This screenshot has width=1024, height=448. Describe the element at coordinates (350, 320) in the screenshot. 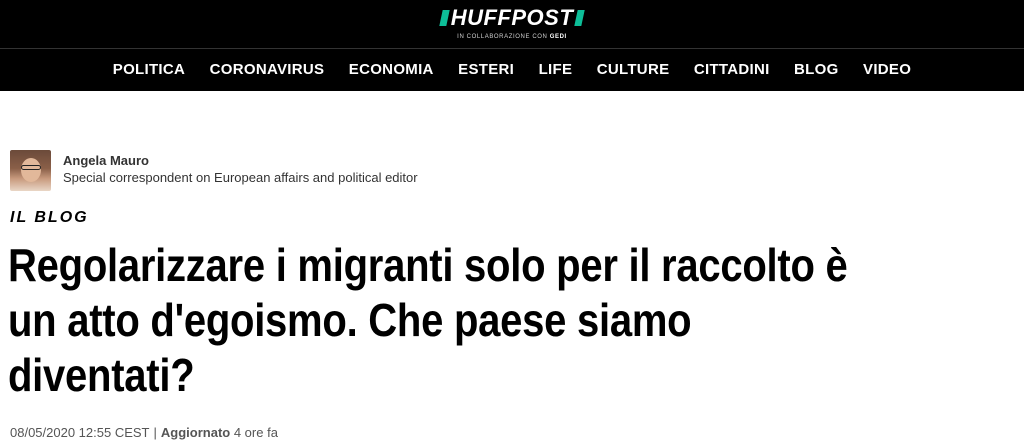

I see `headline-line: un atto d'egoismo. Che paese siamo` at that location.